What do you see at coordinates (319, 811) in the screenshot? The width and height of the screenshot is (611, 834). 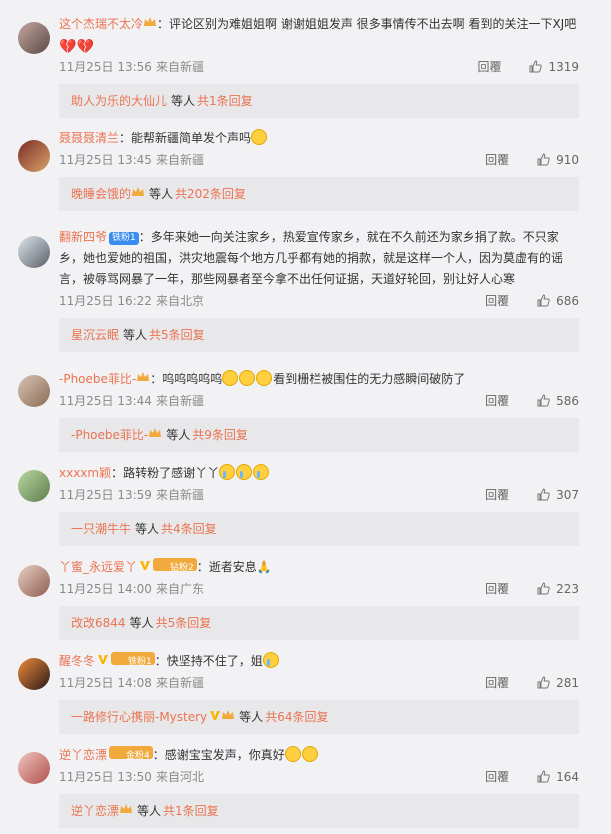 I see `sub-replies-box: 逆丫恋漂 等人 共1条回复` at bounding box center [319, 811].